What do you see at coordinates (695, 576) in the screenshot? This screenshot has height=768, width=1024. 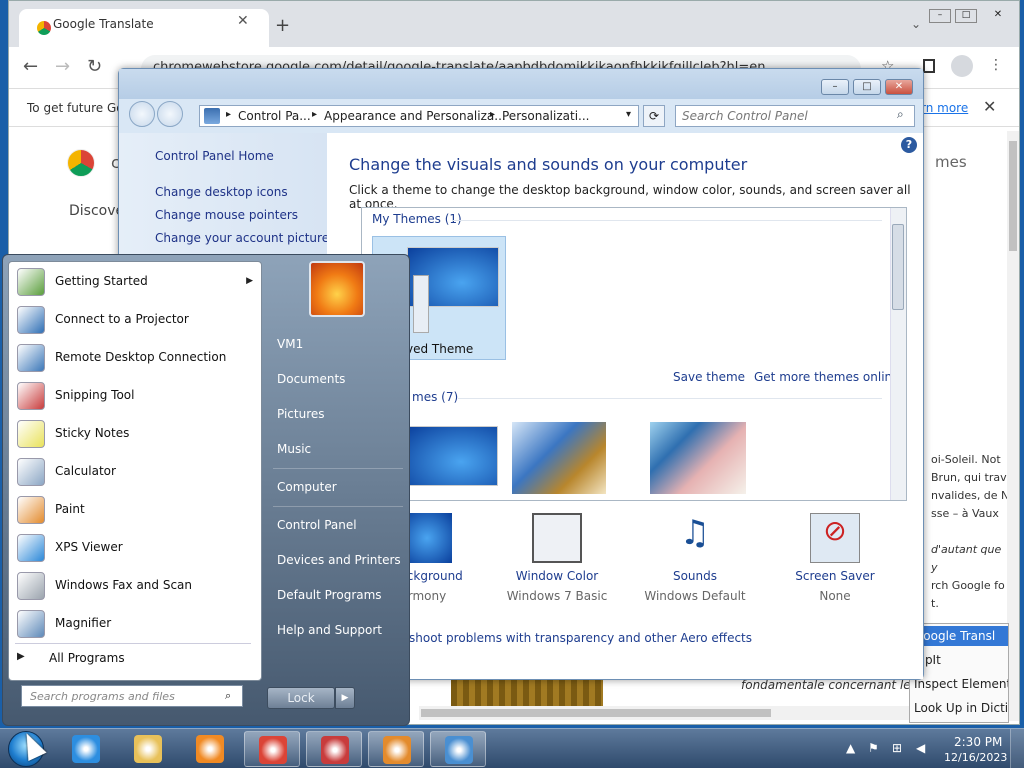 I see `sounds-label: Sounds` at bounding box center [695, 576].